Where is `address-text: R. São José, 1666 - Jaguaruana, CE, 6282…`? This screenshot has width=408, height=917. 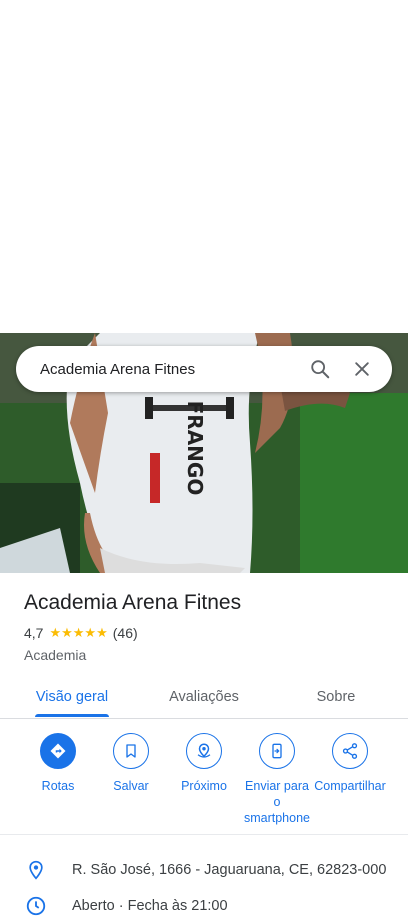 address-text: R. São José, 1666 - Jaguaruana, CE, 6282… is located at coordinates (229, 870).